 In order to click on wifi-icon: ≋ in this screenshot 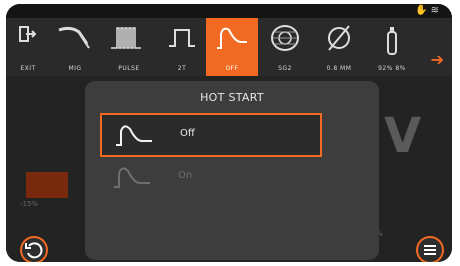, I will do `click(436, 10)`.